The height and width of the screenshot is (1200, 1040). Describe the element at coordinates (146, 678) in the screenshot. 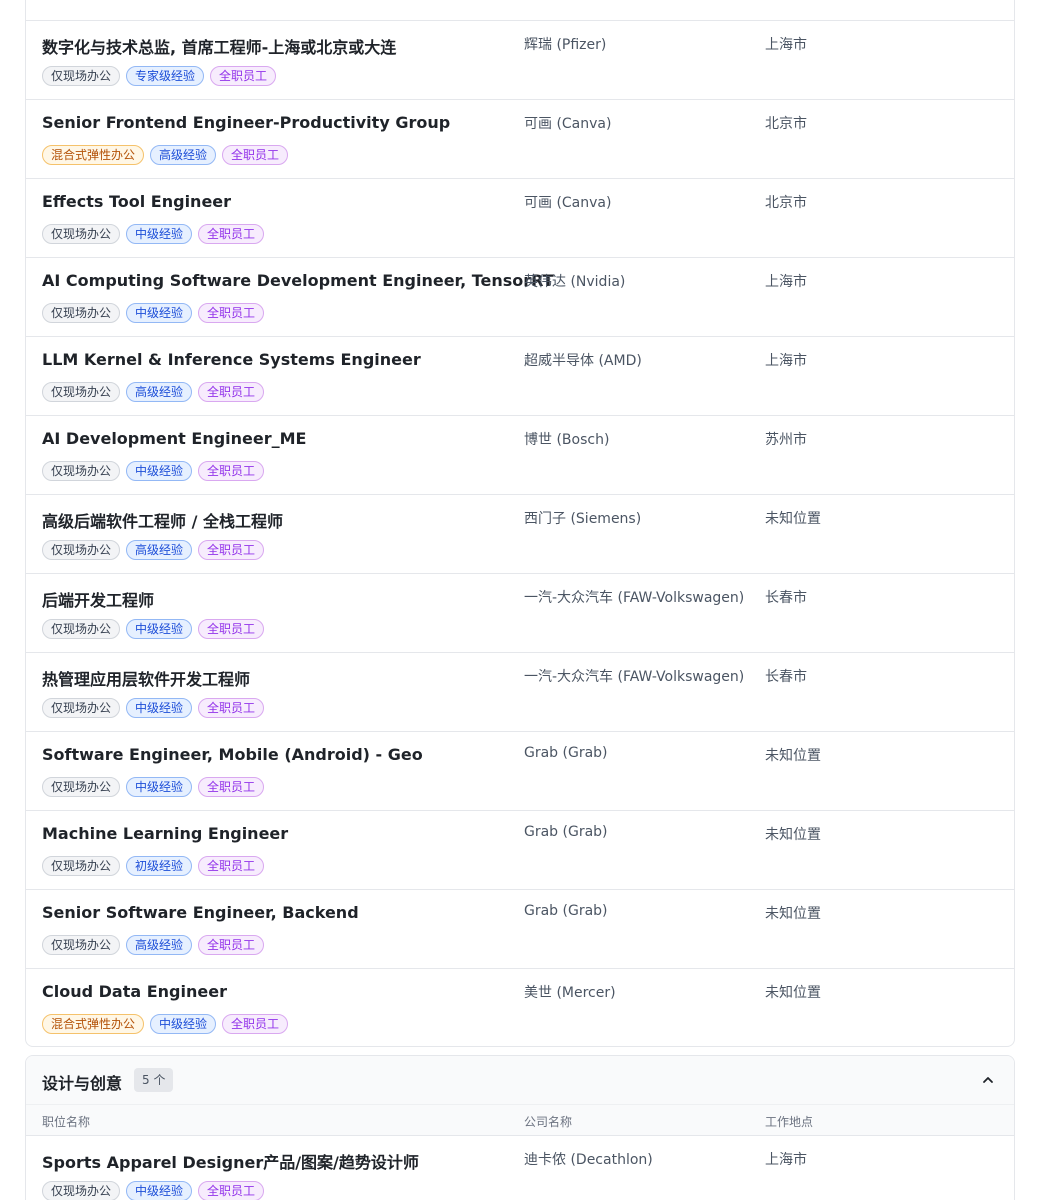

I see `job-title: 热管理应用层软件开发工程师` at that location.